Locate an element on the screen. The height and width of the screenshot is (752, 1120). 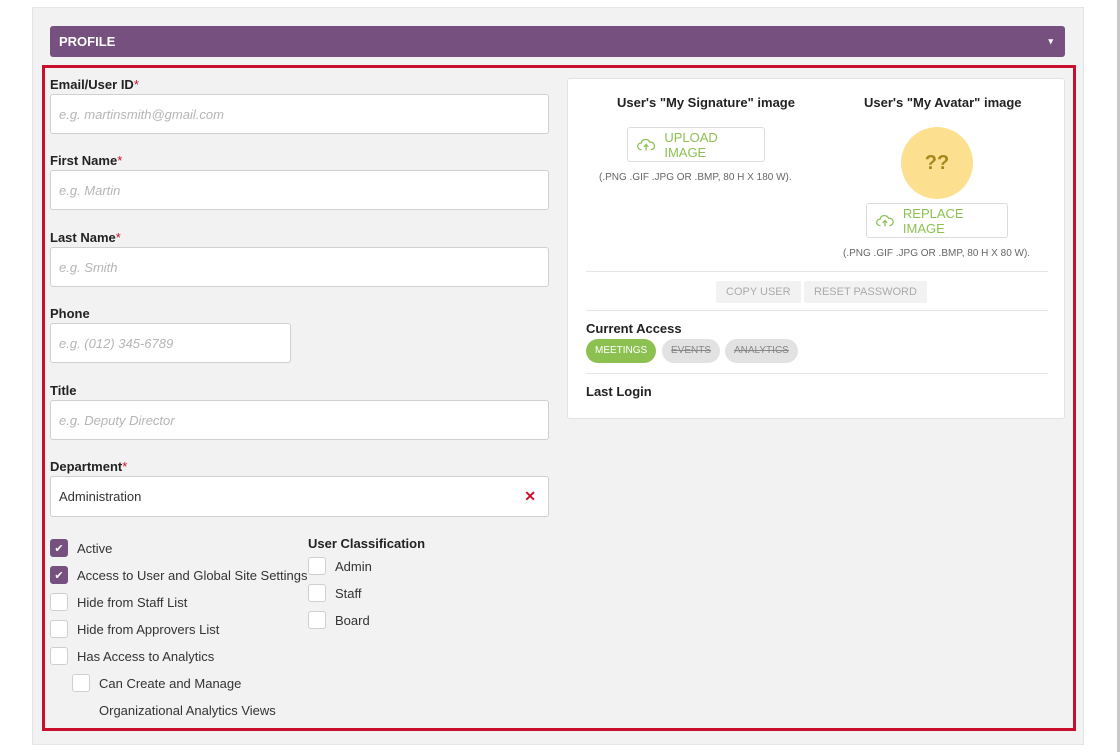
close-icon: ✕ is located at coordinates (530, 496).